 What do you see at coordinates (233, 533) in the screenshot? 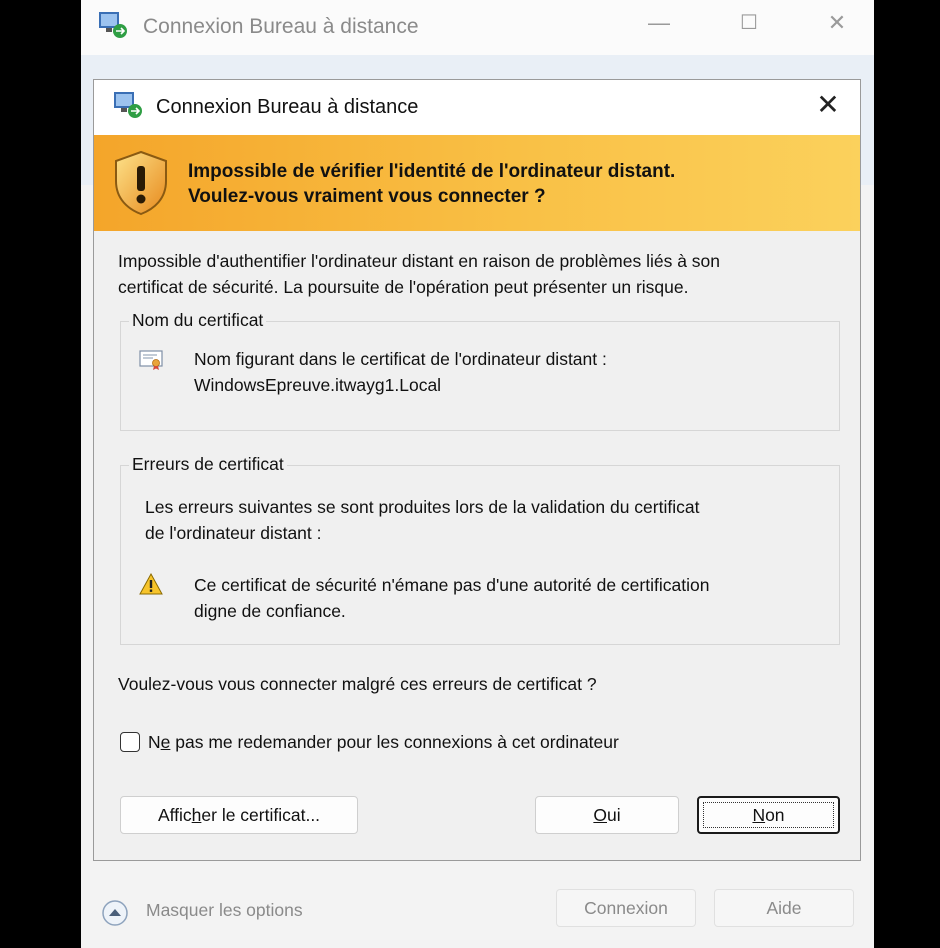
I see `errors-intro-line: de l'ordinateur distant :` at bounding box center [233, 533].